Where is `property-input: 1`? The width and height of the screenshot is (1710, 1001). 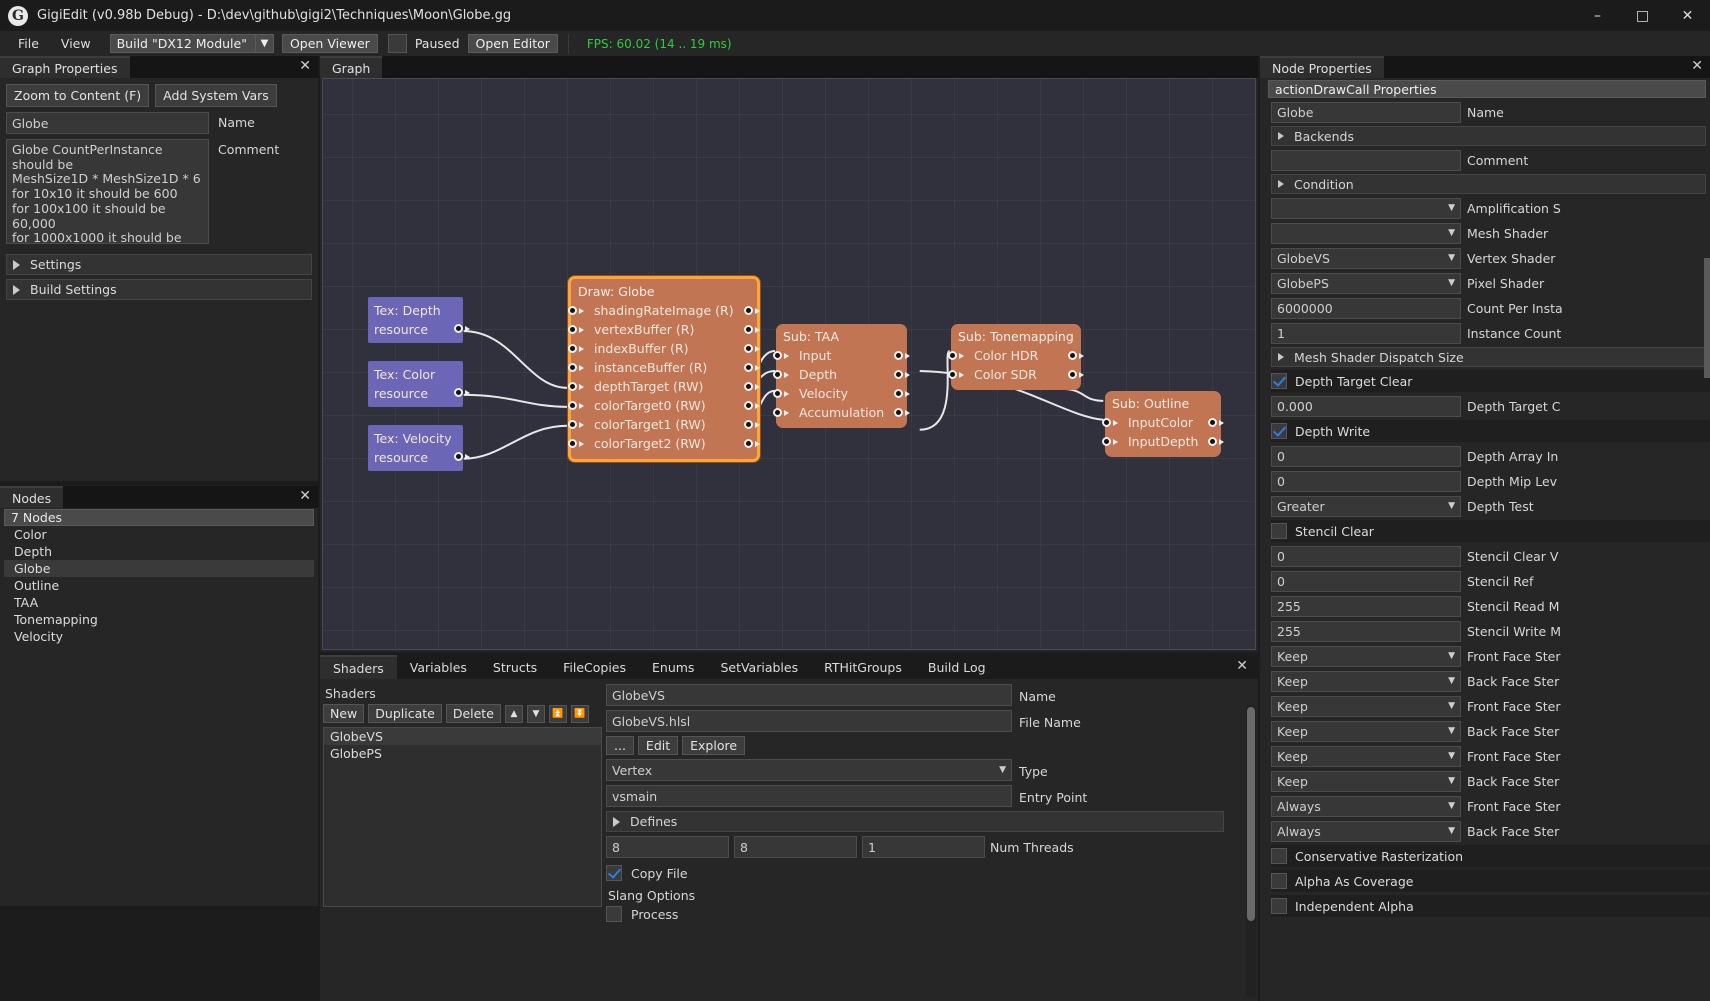
property-input: 1 is located at coordinates (1366, 333).